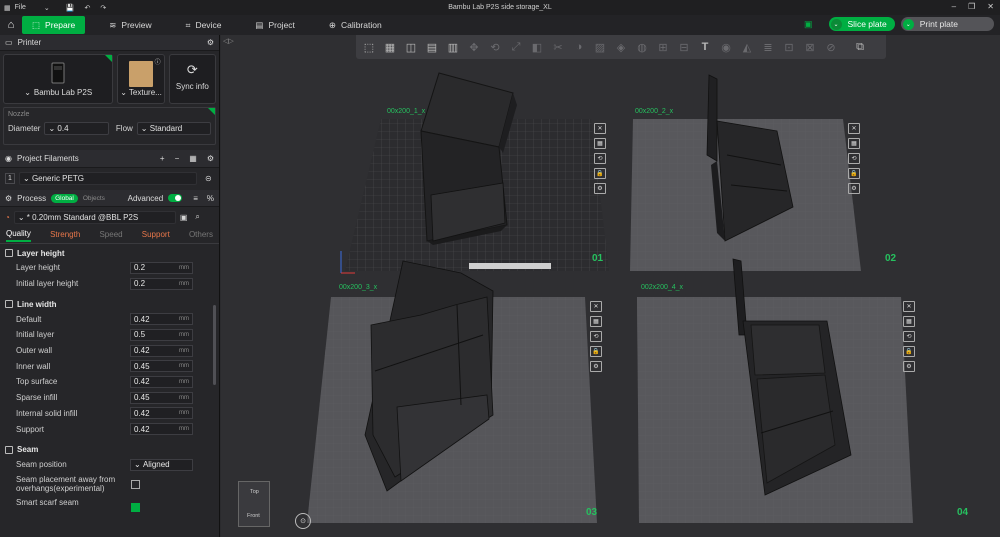  I want to click on default-width-input: 0.42 mm, so click(161, 319).